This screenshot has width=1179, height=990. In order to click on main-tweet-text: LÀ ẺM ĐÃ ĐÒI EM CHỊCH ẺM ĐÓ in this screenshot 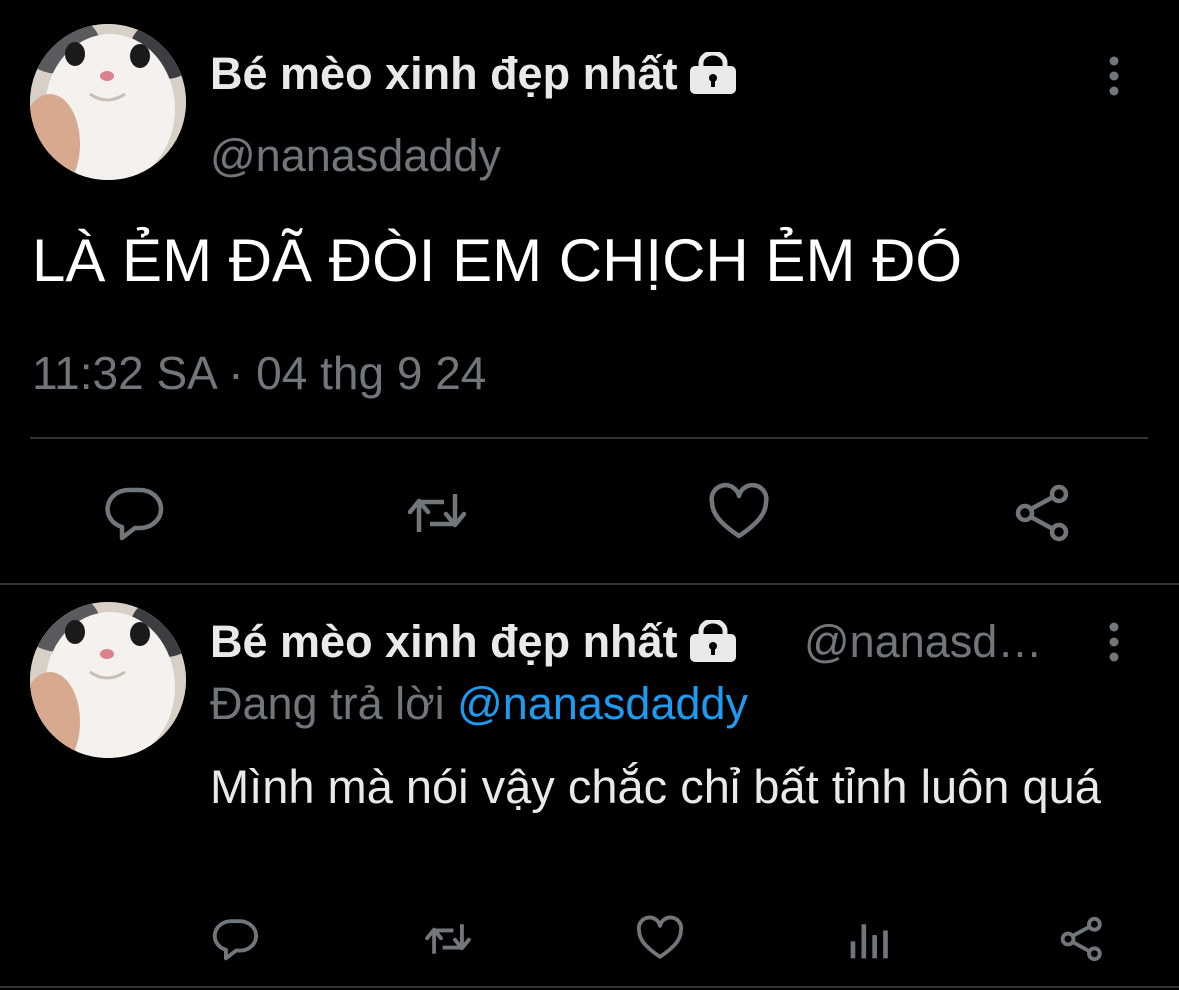, I will do `click(497, 260)`.